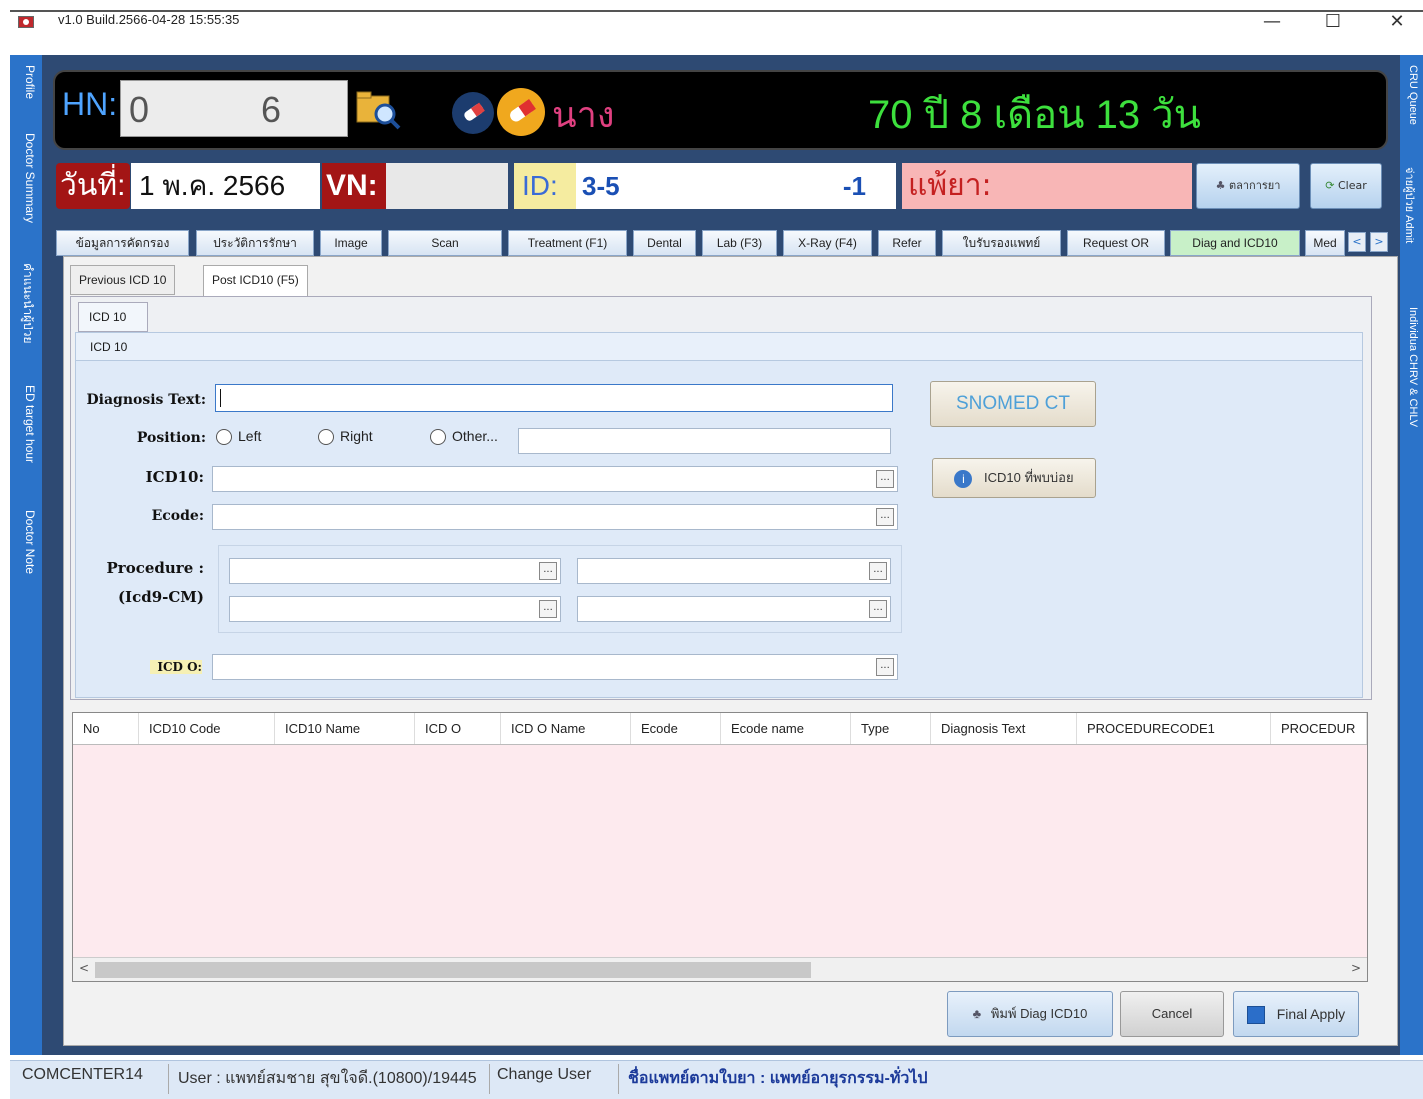 This screenshot has height=1099, width=1423. What do you see at coordinates (379, 109) in the screenshot?
I see `patient-search-icon` at bounding box center [379, 109].